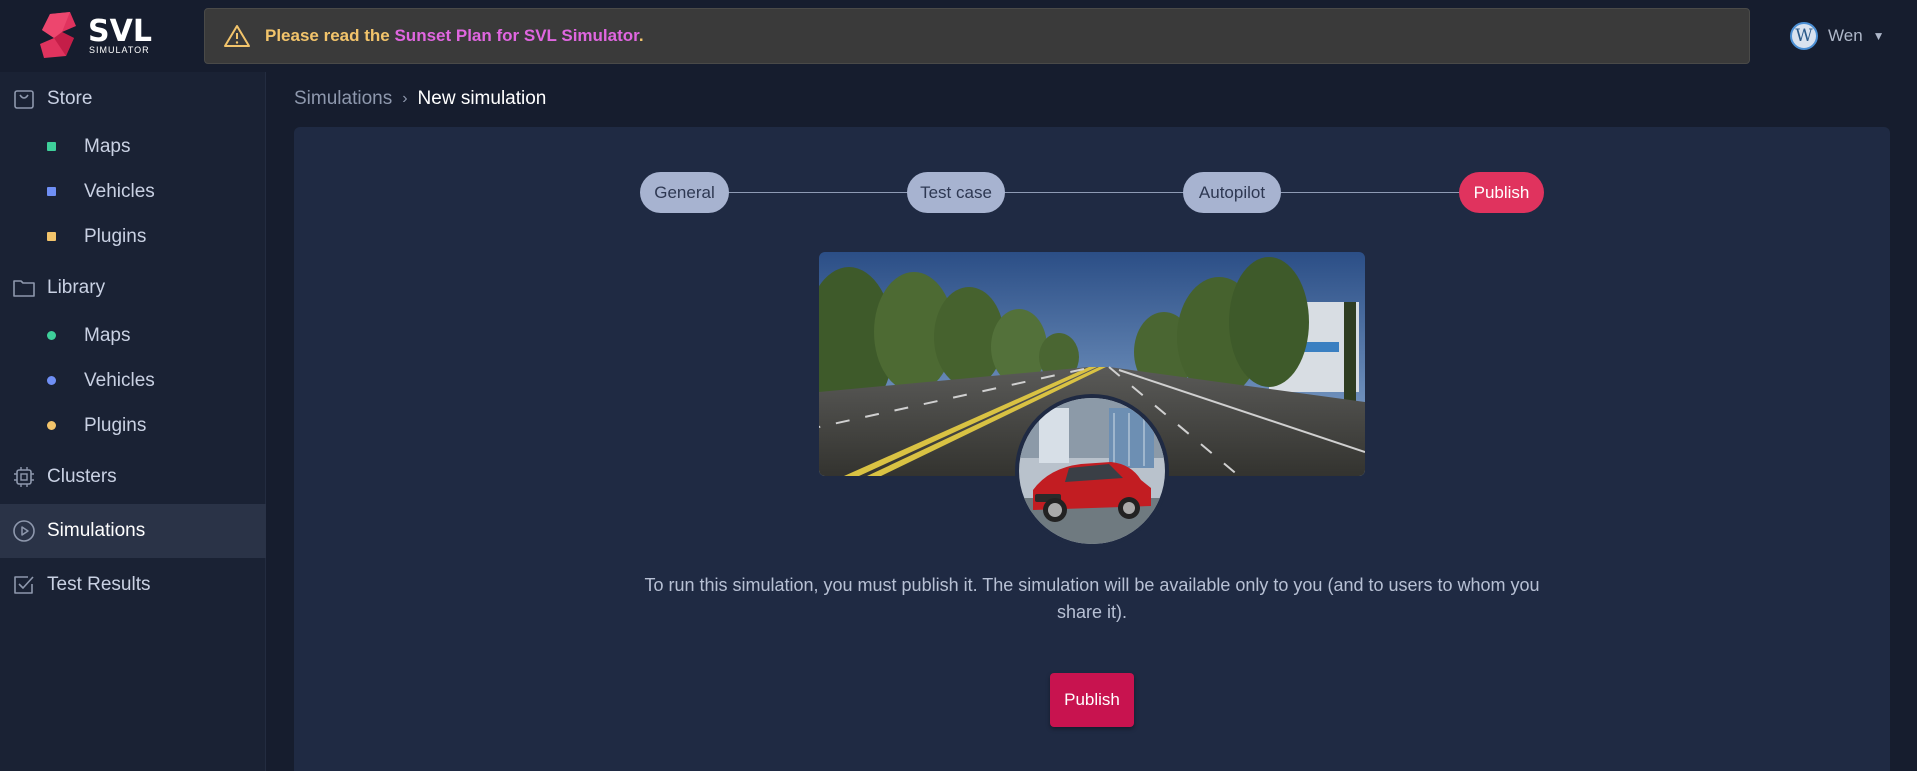 The image size is (1917, 771). I want to click on folder-icon, so click(24, 288).